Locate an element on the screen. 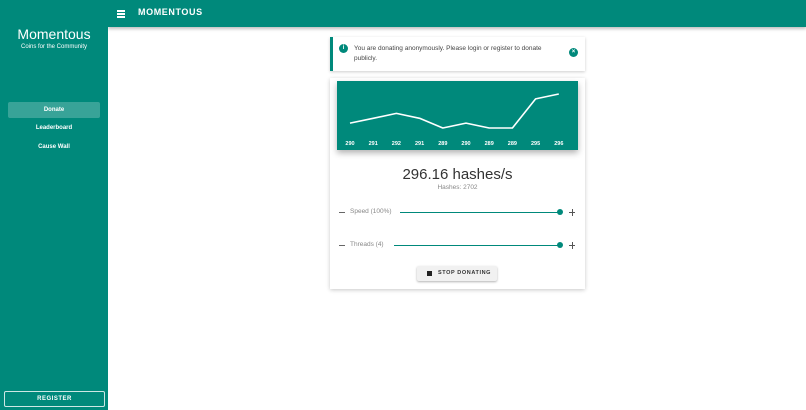  page-title: MOMENTOUS is located at coordinates (170, 12).